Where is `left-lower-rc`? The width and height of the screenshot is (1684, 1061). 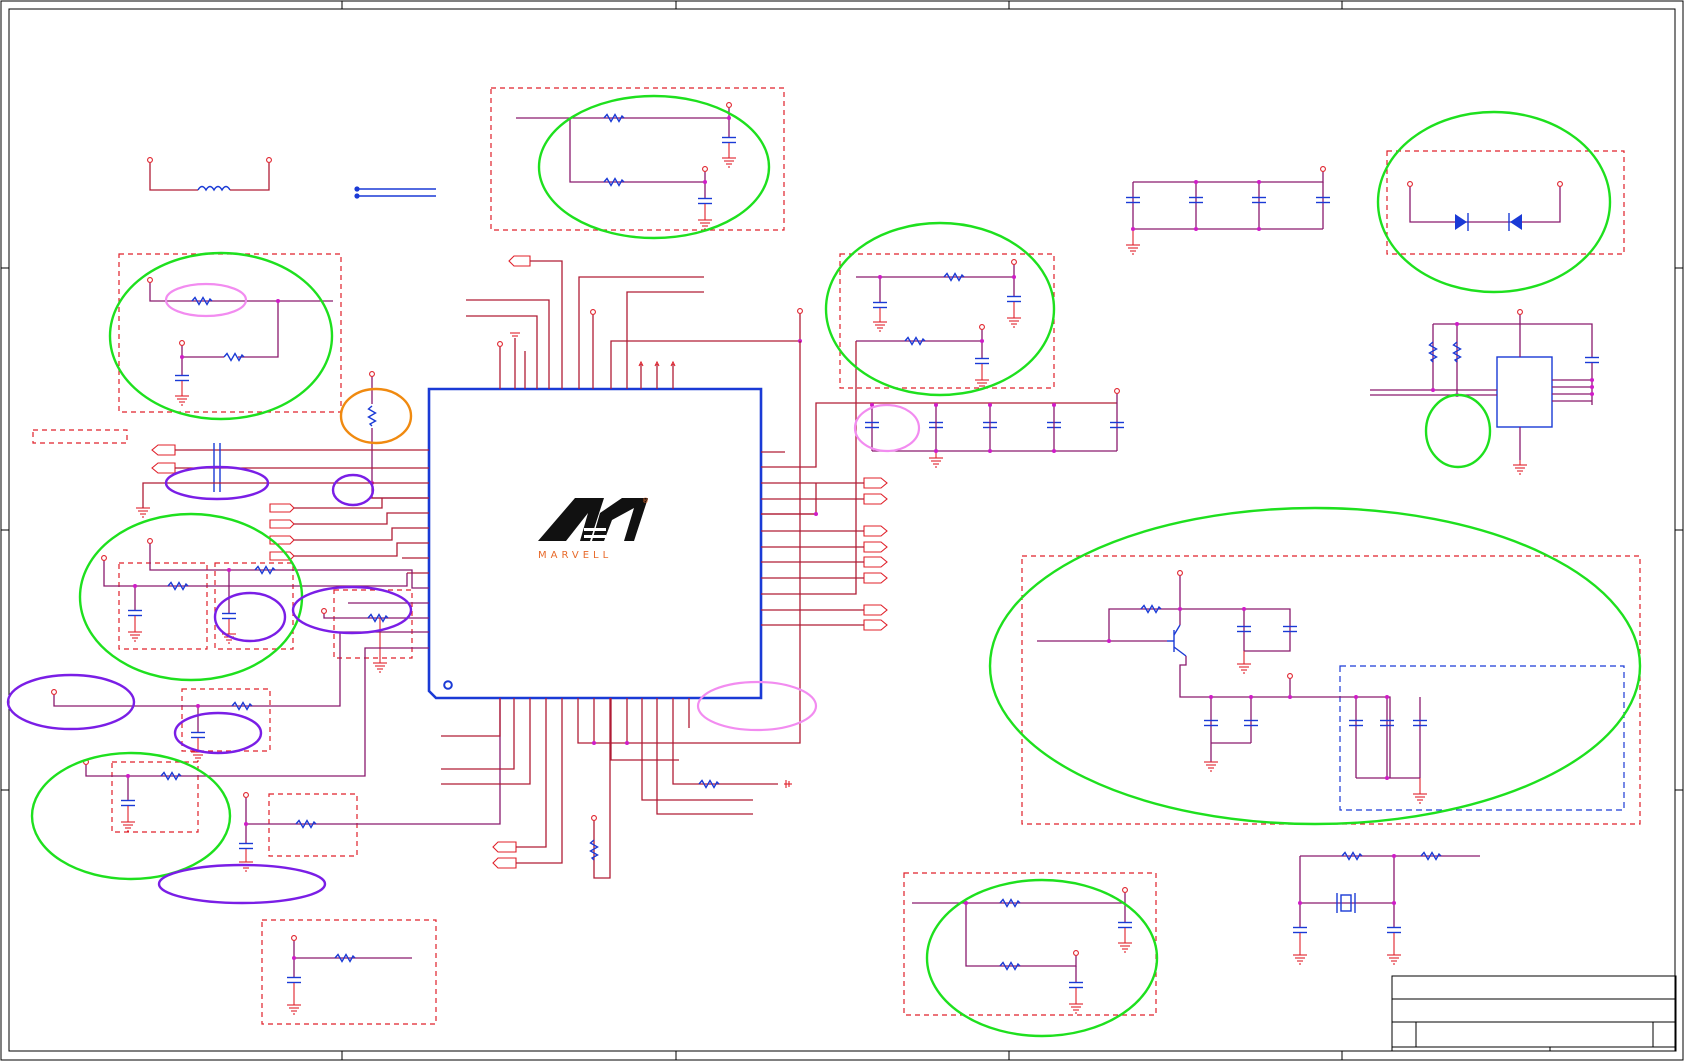
left-lower-rc is located at coordinates (276, 823).